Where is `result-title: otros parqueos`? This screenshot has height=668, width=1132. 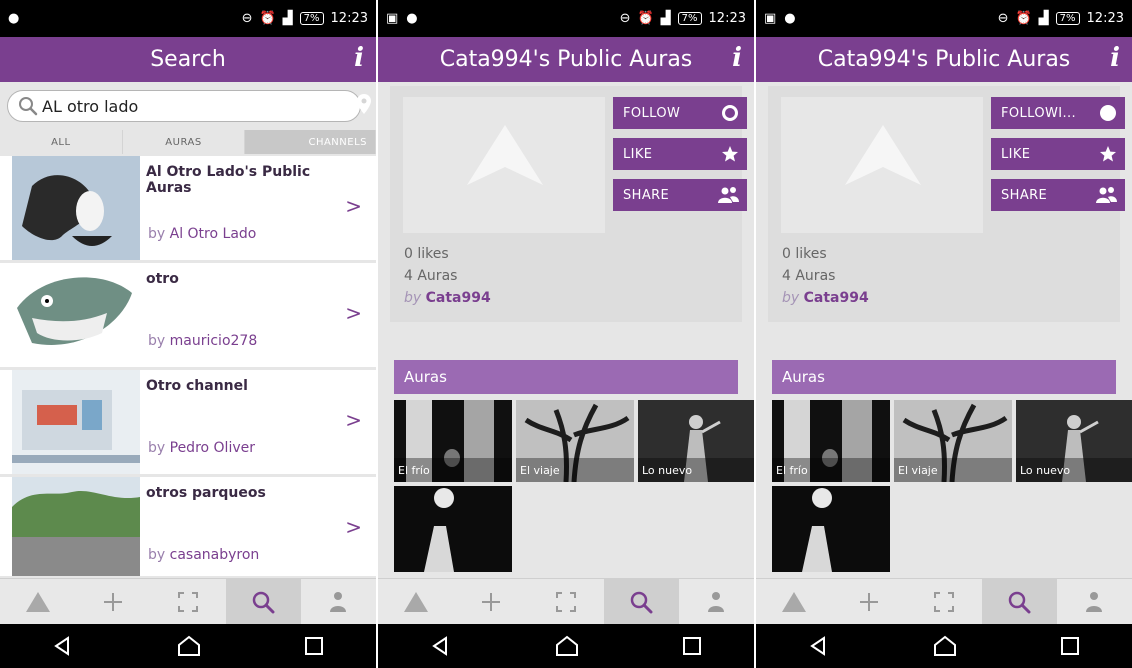
result-title: otros parqueos is located at coordinates (206, 493).